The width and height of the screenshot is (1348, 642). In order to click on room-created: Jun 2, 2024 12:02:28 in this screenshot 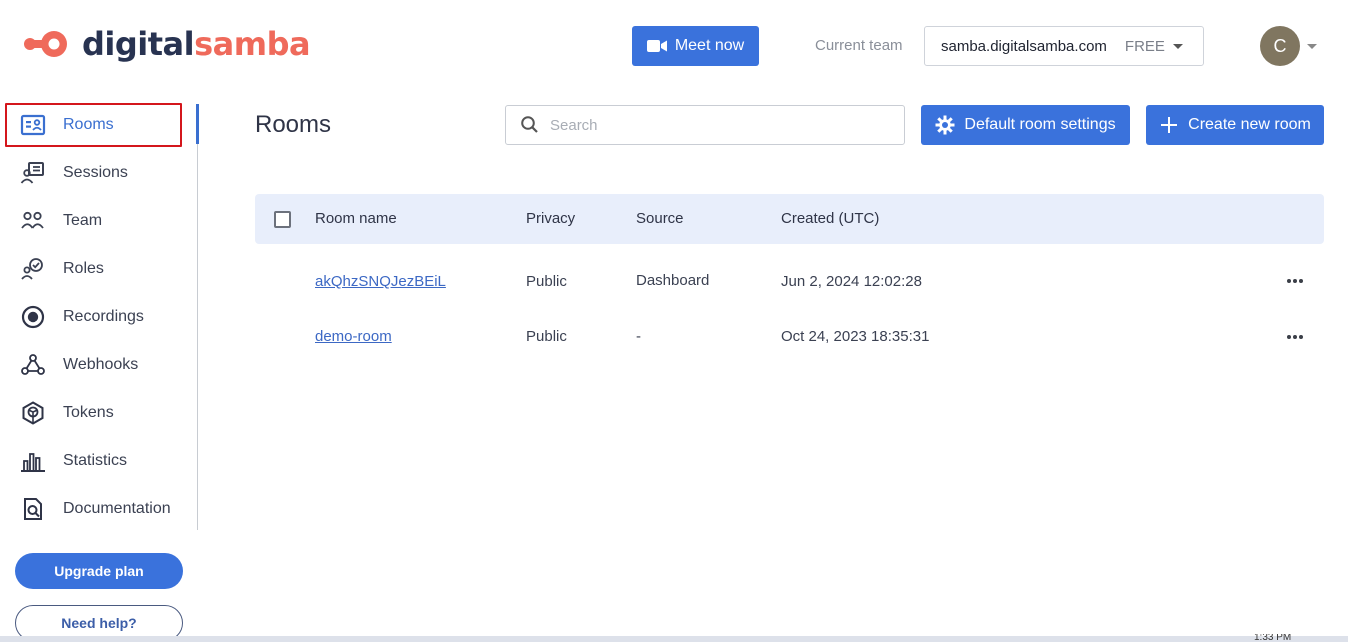, I will do `click(851, 281)`.